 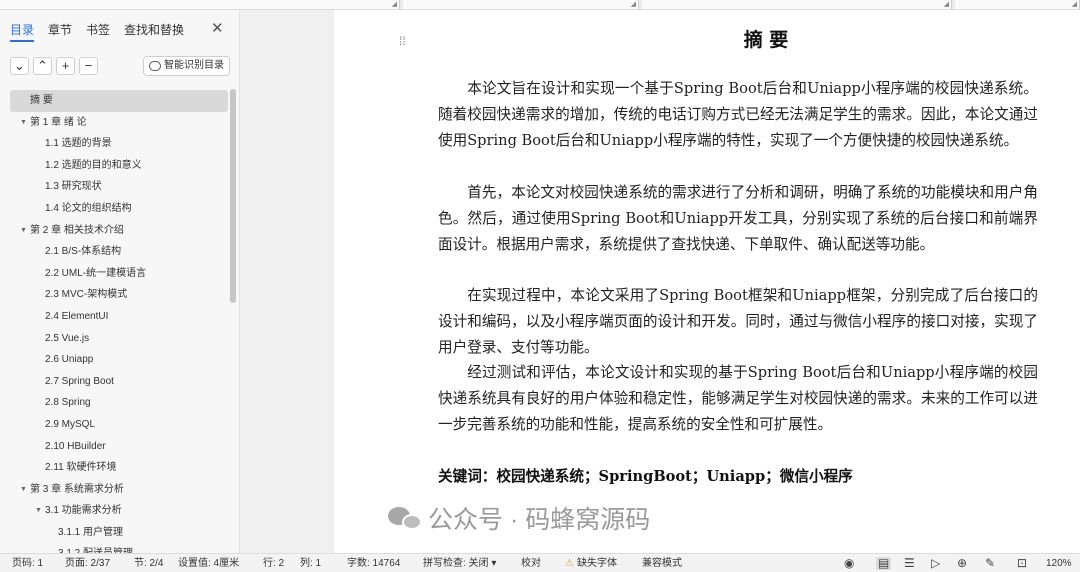 What do you see at coordinates (67, 338) in the screenshot?
I see `toc-item-label: 2.5 Vue.js` at bounding box center [67, 338].